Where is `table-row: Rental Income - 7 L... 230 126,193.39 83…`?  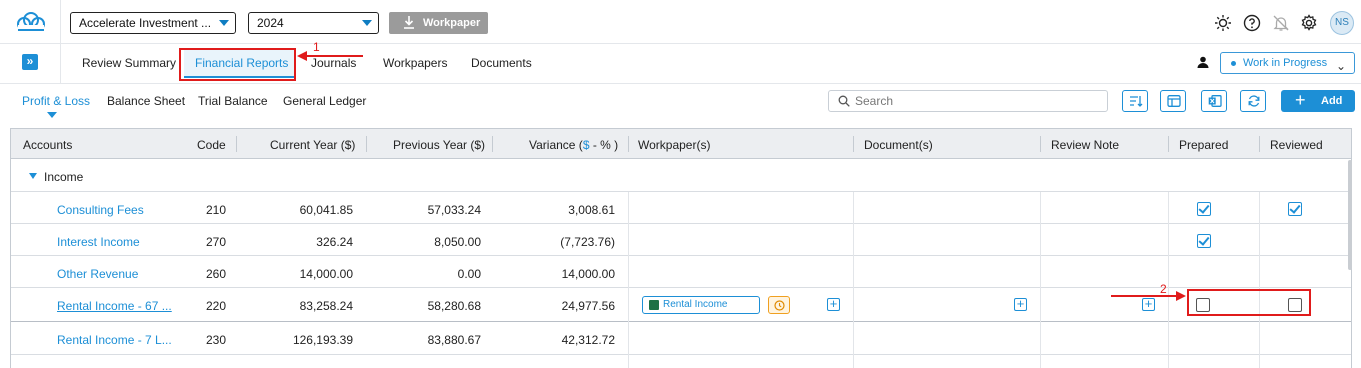
table-row: Rental Income - 7 L... 230 126,193.39 83… is located at coordinates (681, 339).